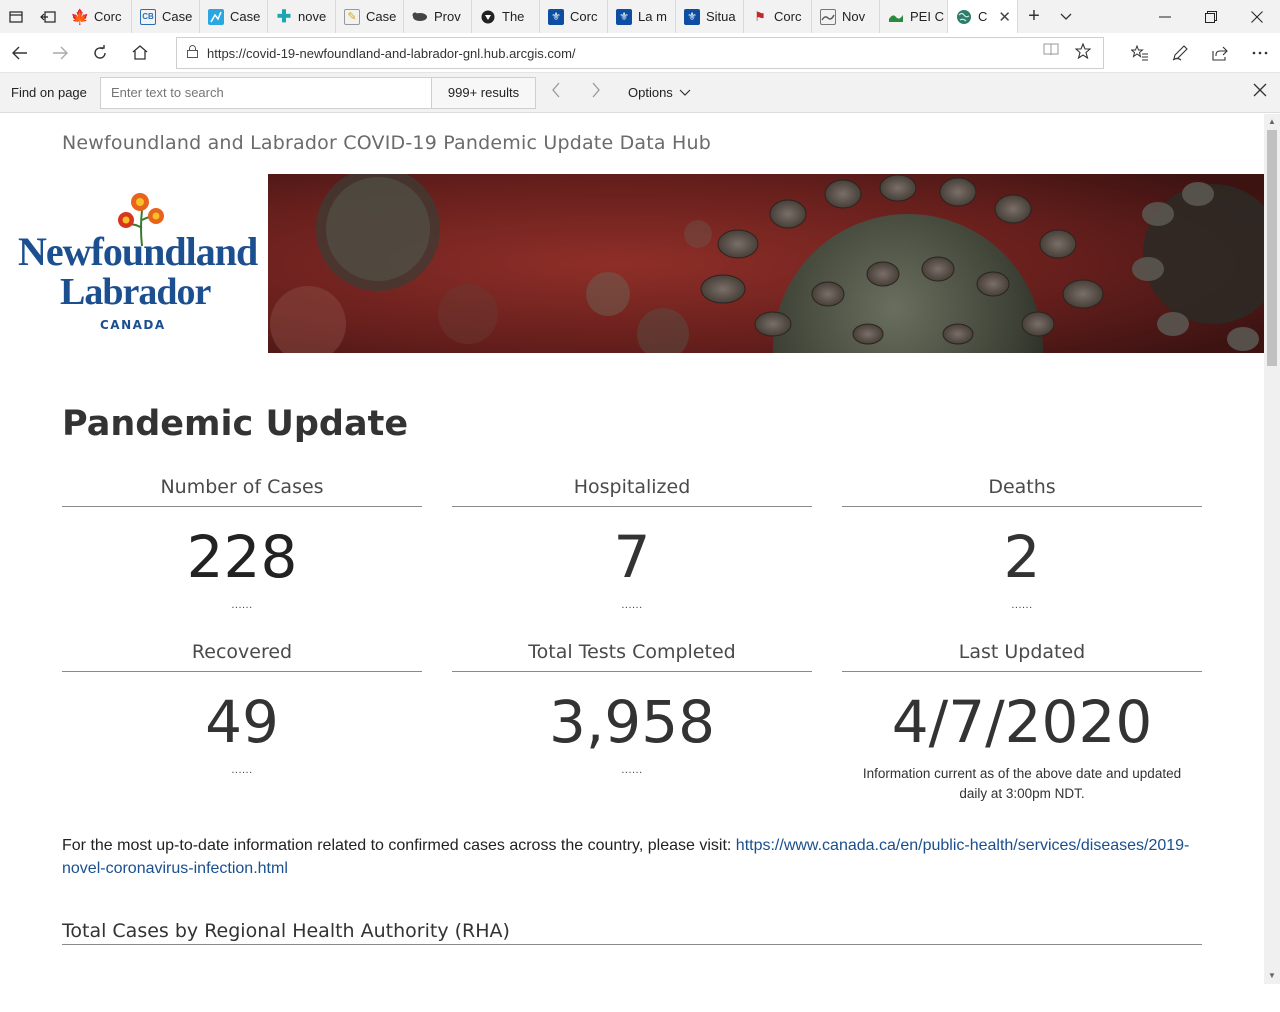  What do you see at coordinates (1165, 16) in the screenshot?
I see `minimize-icon` at bounding box center [1165, 16].